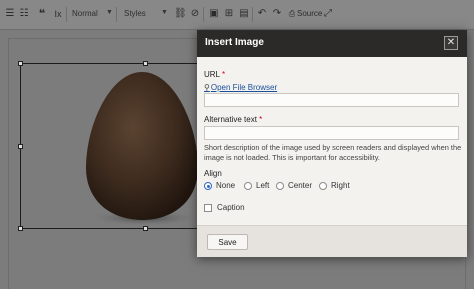 The height and width of the screenshot is (289, 474). What do you see at coordinates (234, 42) in the screenshot?
I see `dialog-title: Insert Image` at bounding box center [234, 42].